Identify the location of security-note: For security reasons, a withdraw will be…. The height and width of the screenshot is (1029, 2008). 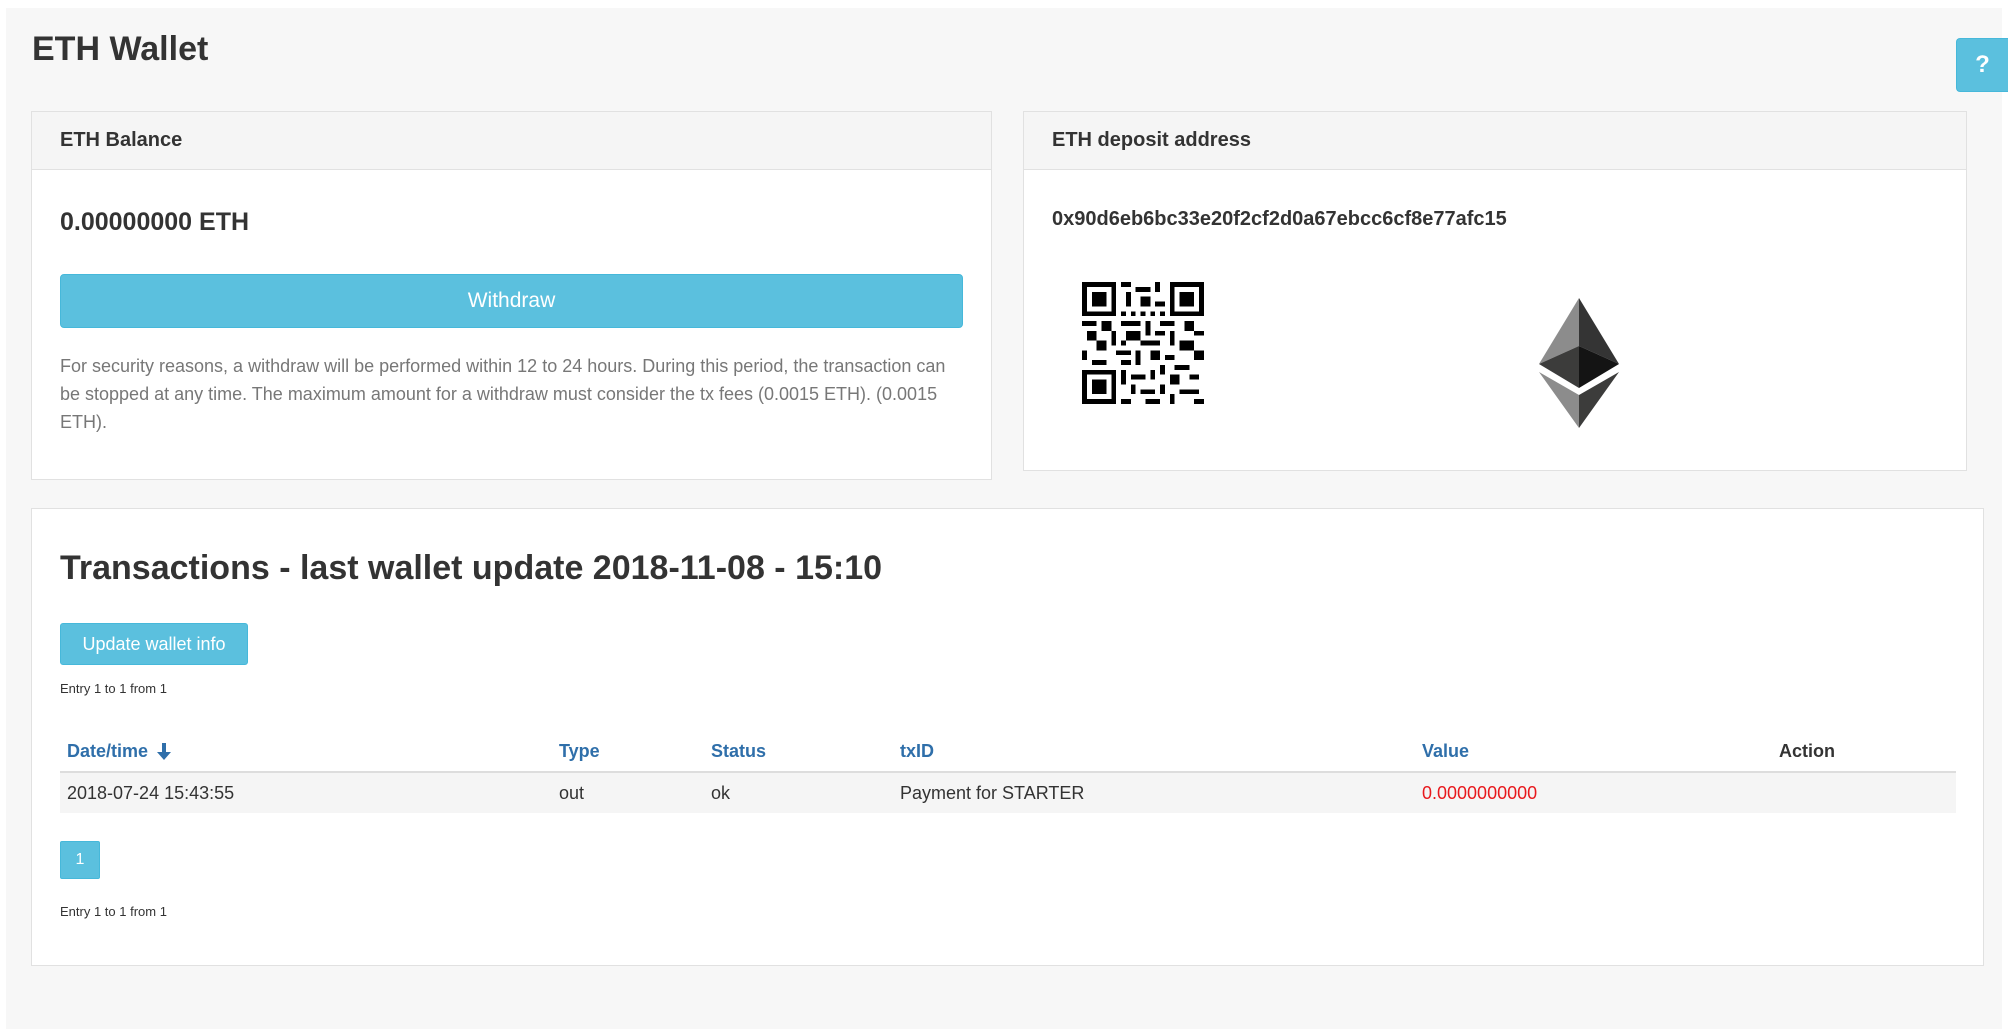
(503, 394).